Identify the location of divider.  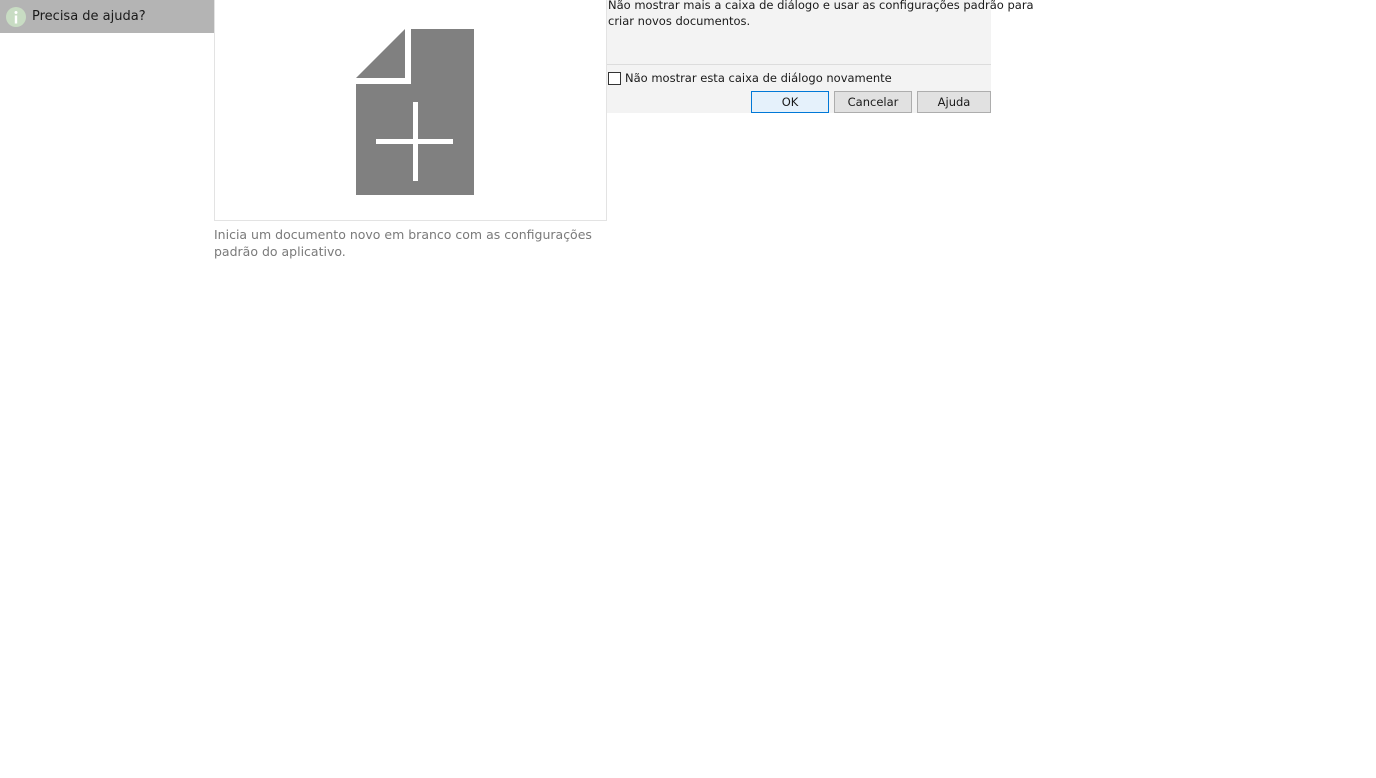
(799, 64).